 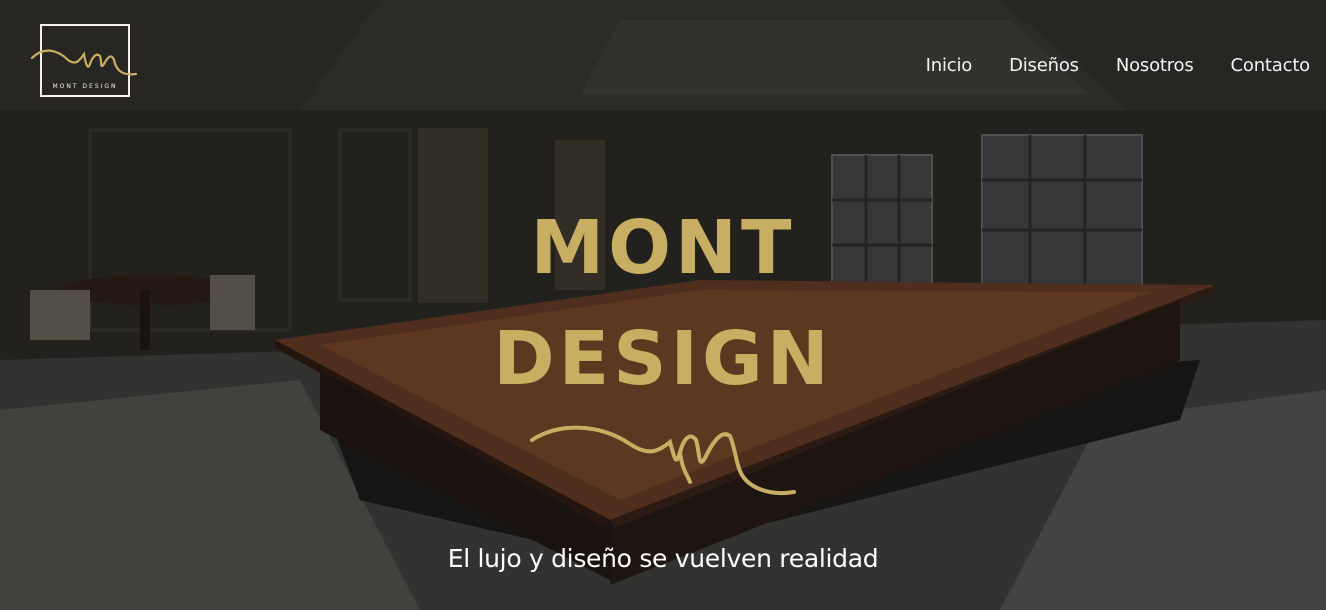 I want to click on logo-monogram-icon, so click(x=84, y=62).